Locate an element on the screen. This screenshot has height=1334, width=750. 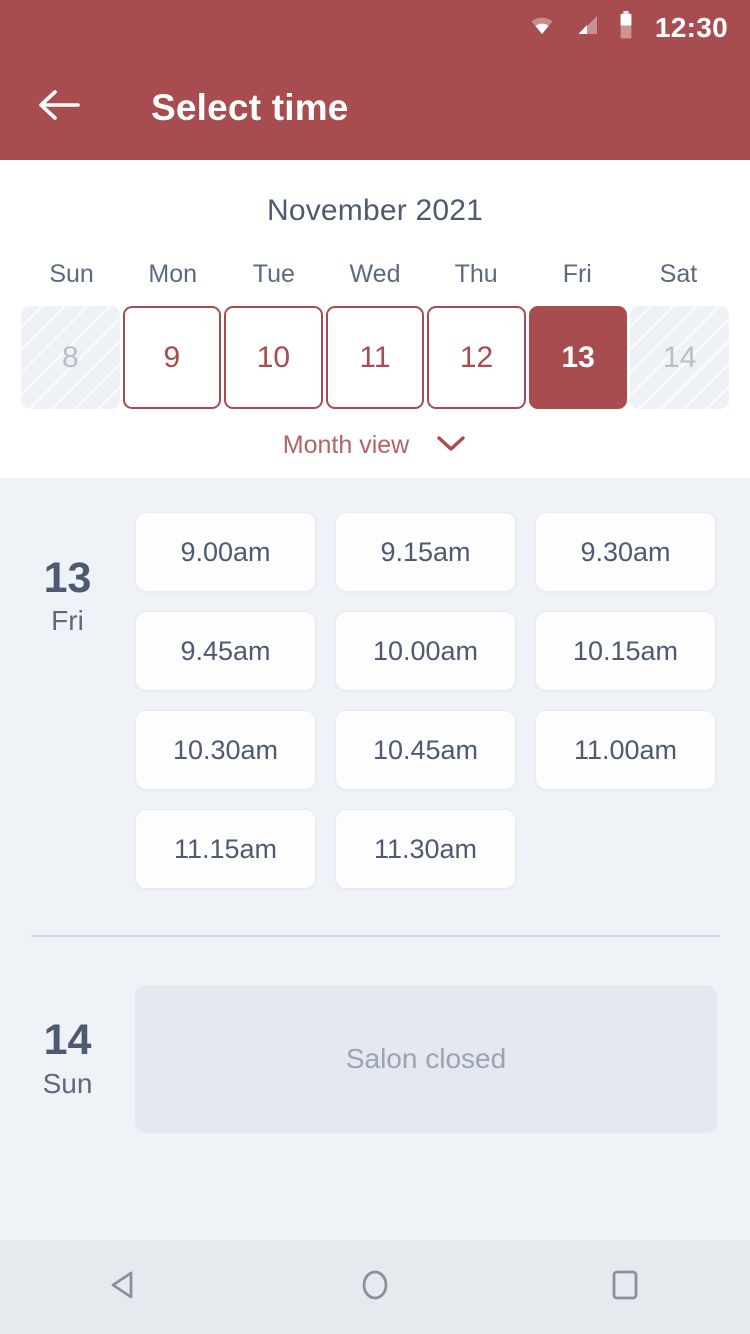
status-clock: 12:30 is located at coordinates (691, 27).